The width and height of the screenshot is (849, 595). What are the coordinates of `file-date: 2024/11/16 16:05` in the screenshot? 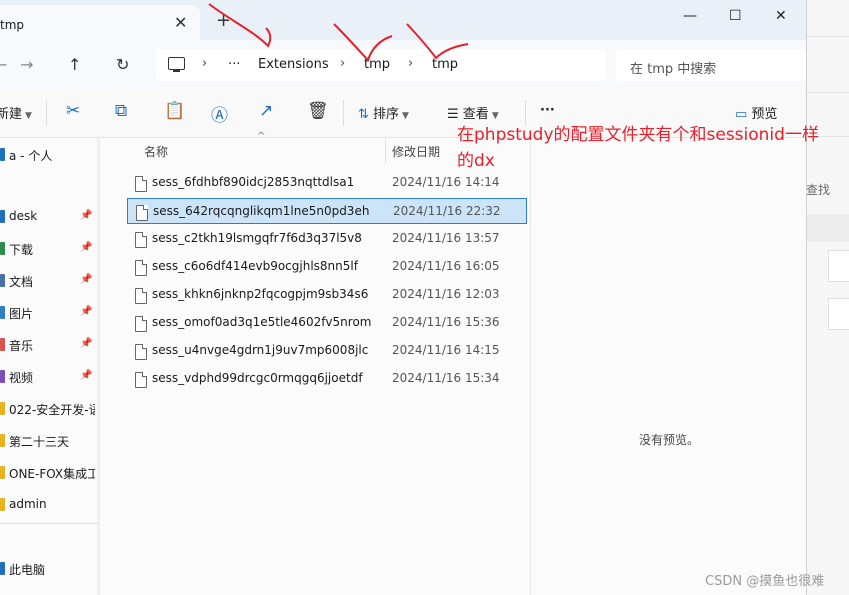 It's located at (446, 266).